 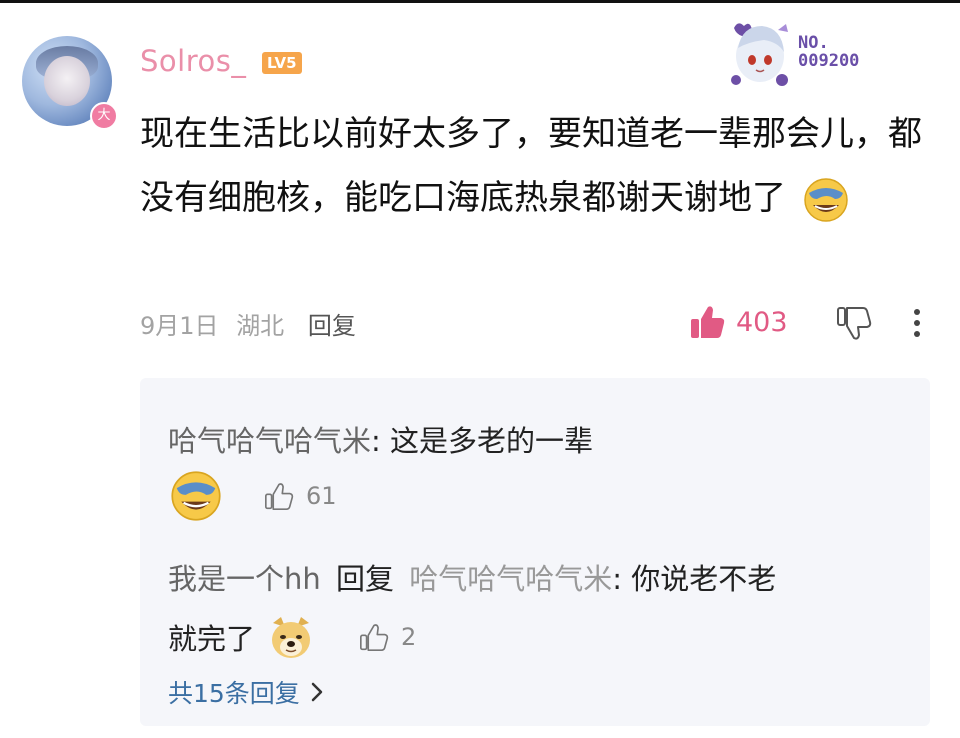 What do you see at coordinates (364, 579) in the screenshot?
I see `reply-word: 回复` at bounding box center [364, 579].